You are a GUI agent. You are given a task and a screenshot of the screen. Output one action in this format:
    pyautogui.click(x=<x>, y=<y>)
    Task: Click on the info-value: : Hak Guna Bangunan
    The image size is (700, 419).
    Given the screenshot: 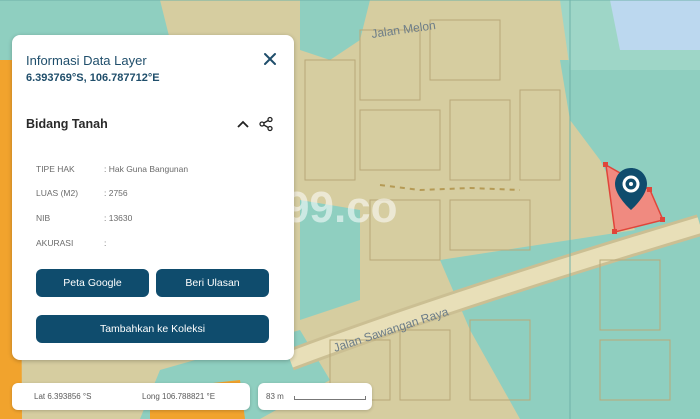 What is the action you would take?
    pyautogui.click(x=146, y=169)
    